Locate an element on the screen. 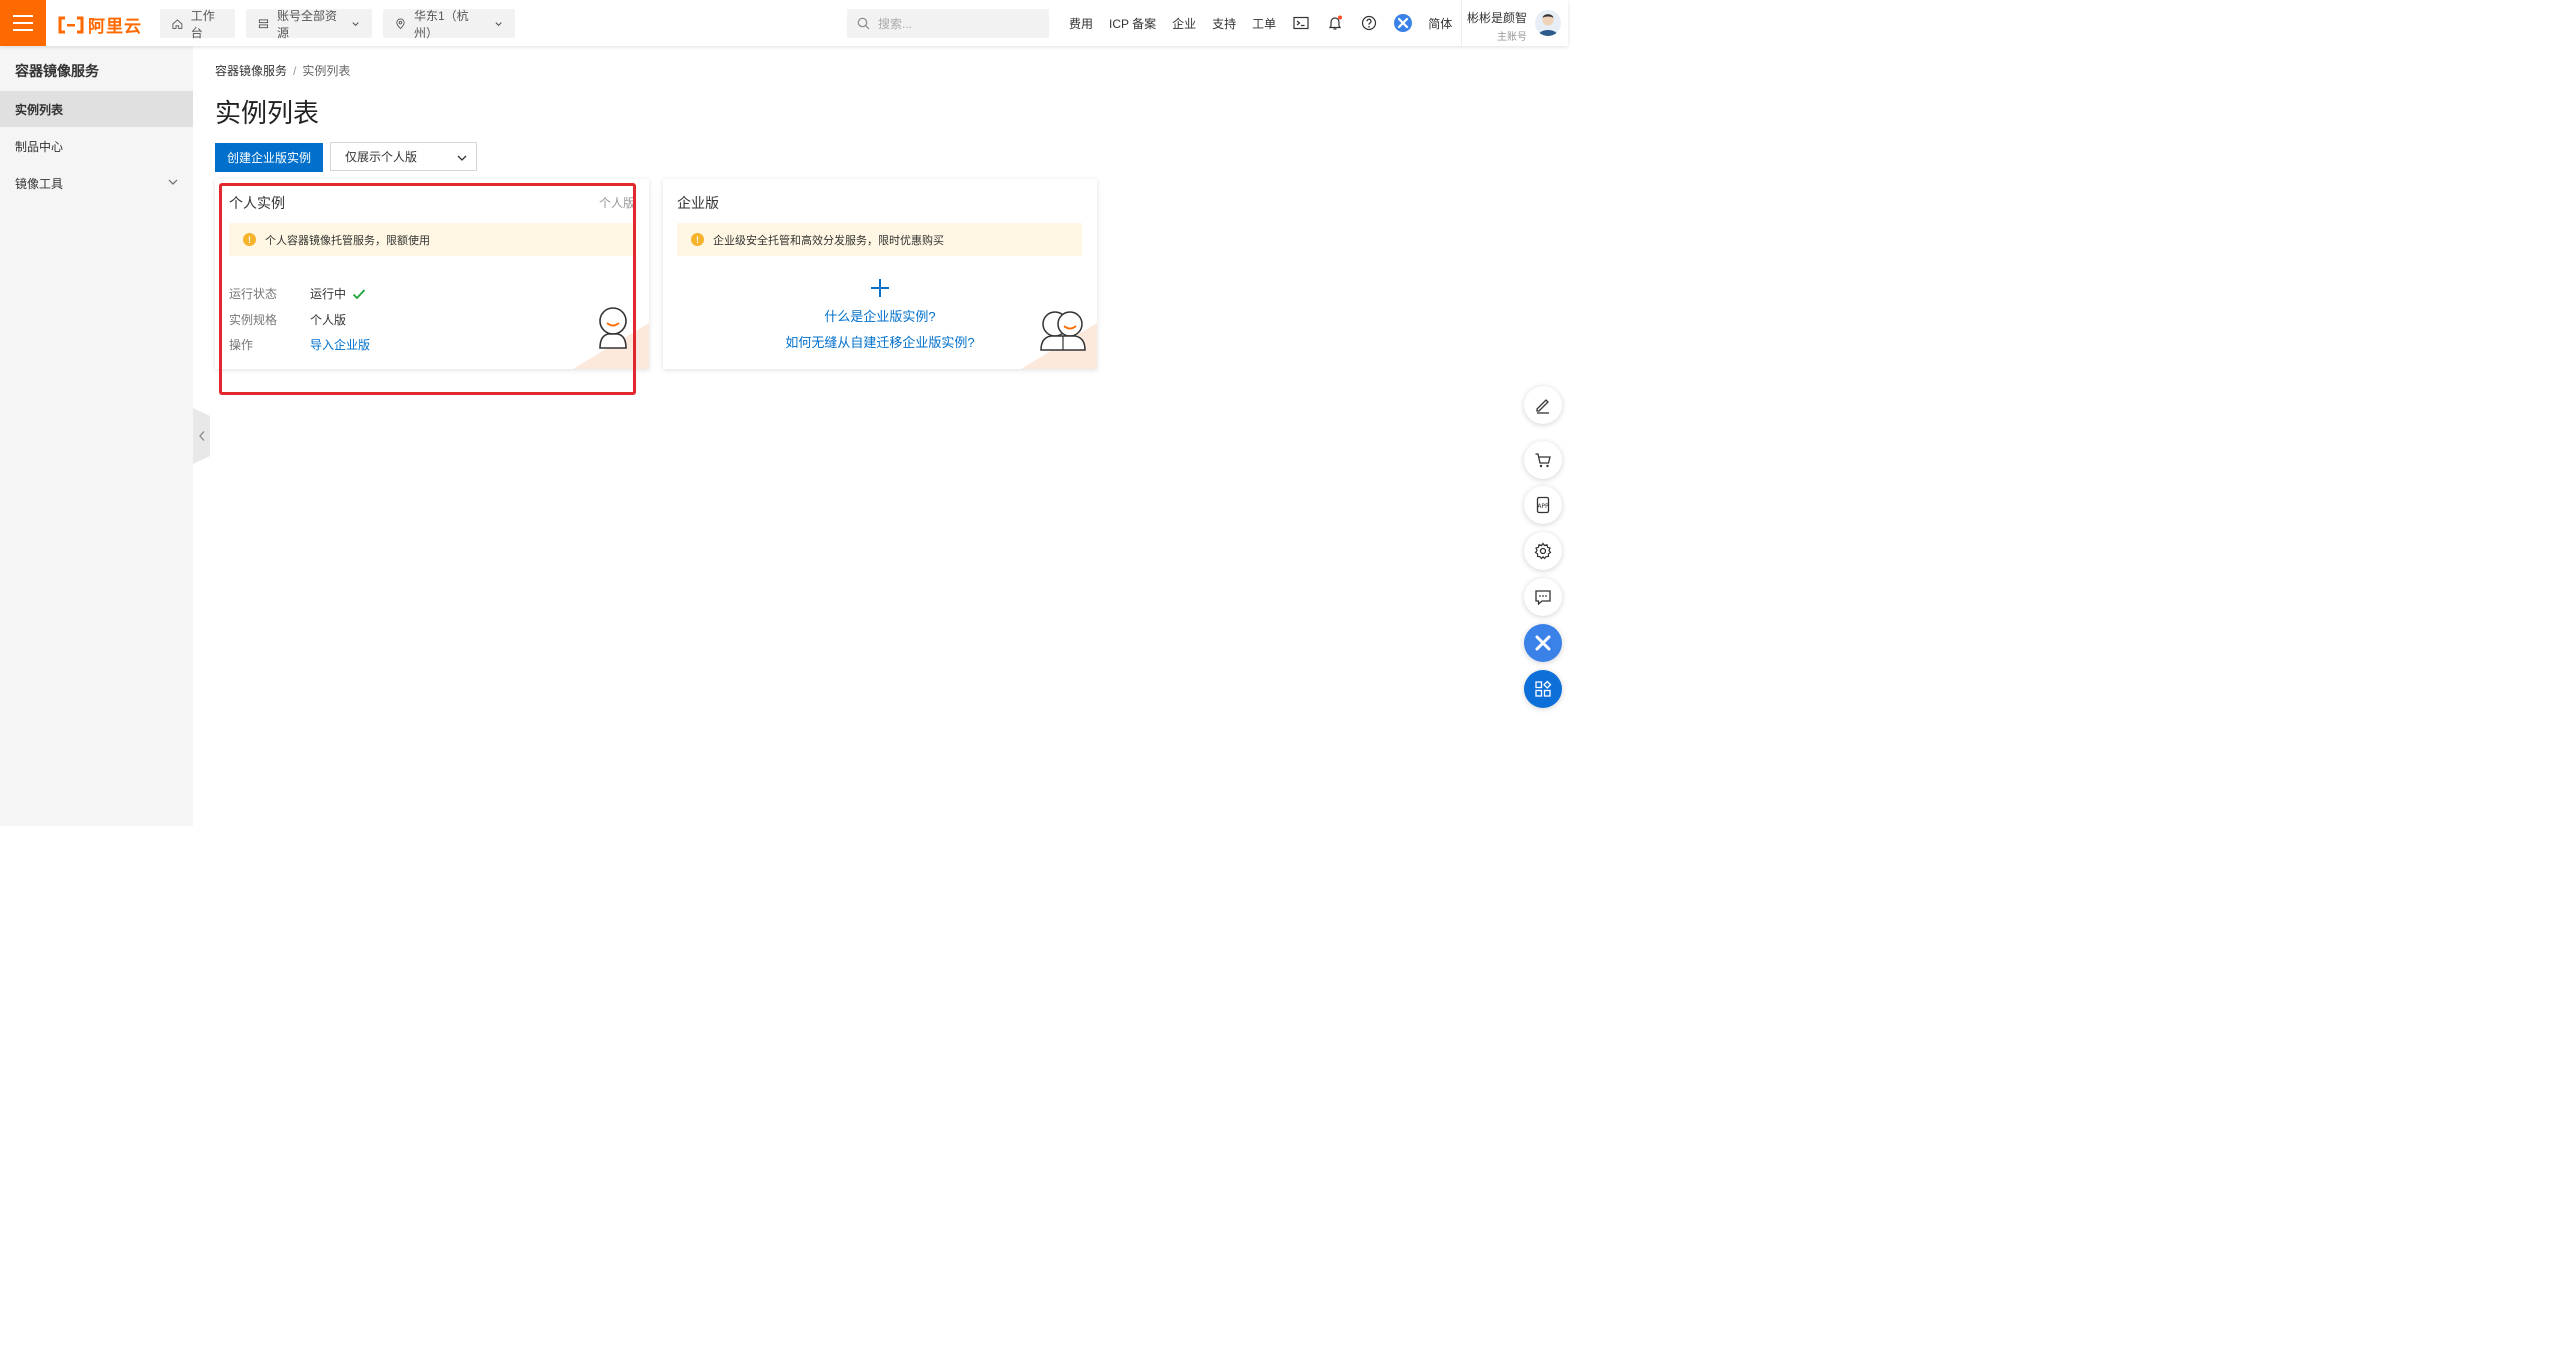 Image resolution: width=2560 pixels, height=1348 pixels. help-button is located at coordinates (1369, 23).